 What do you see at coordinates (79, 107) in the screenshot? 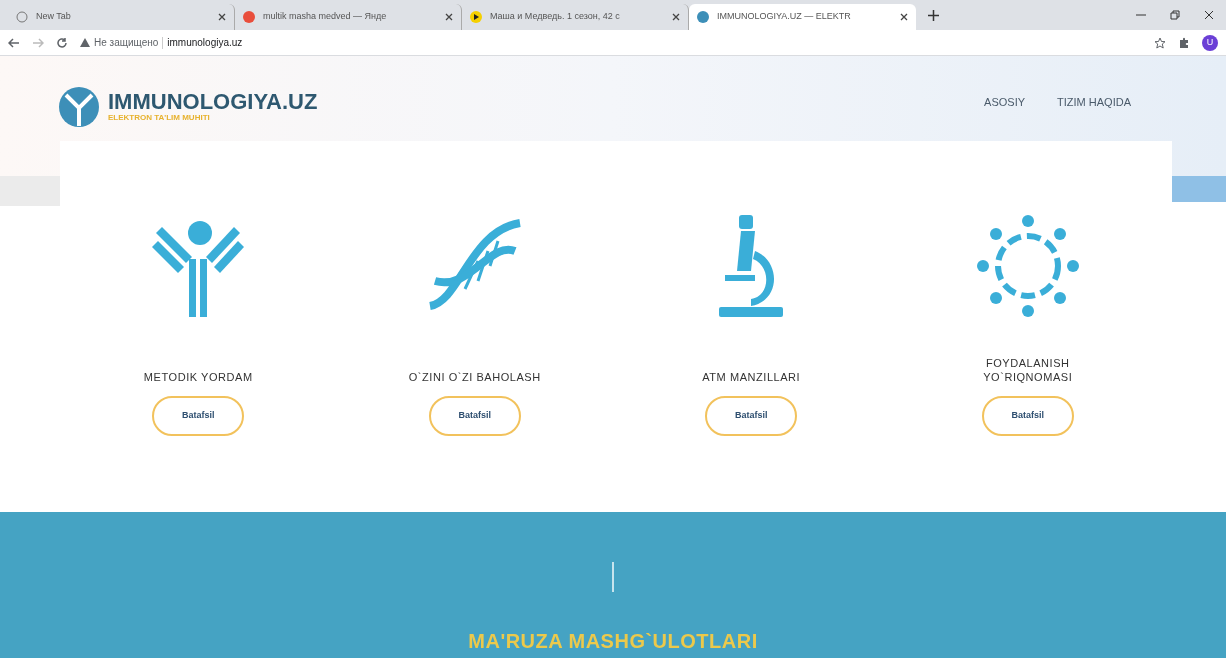
I see `logo-icon` at bounding box center [79, 107].